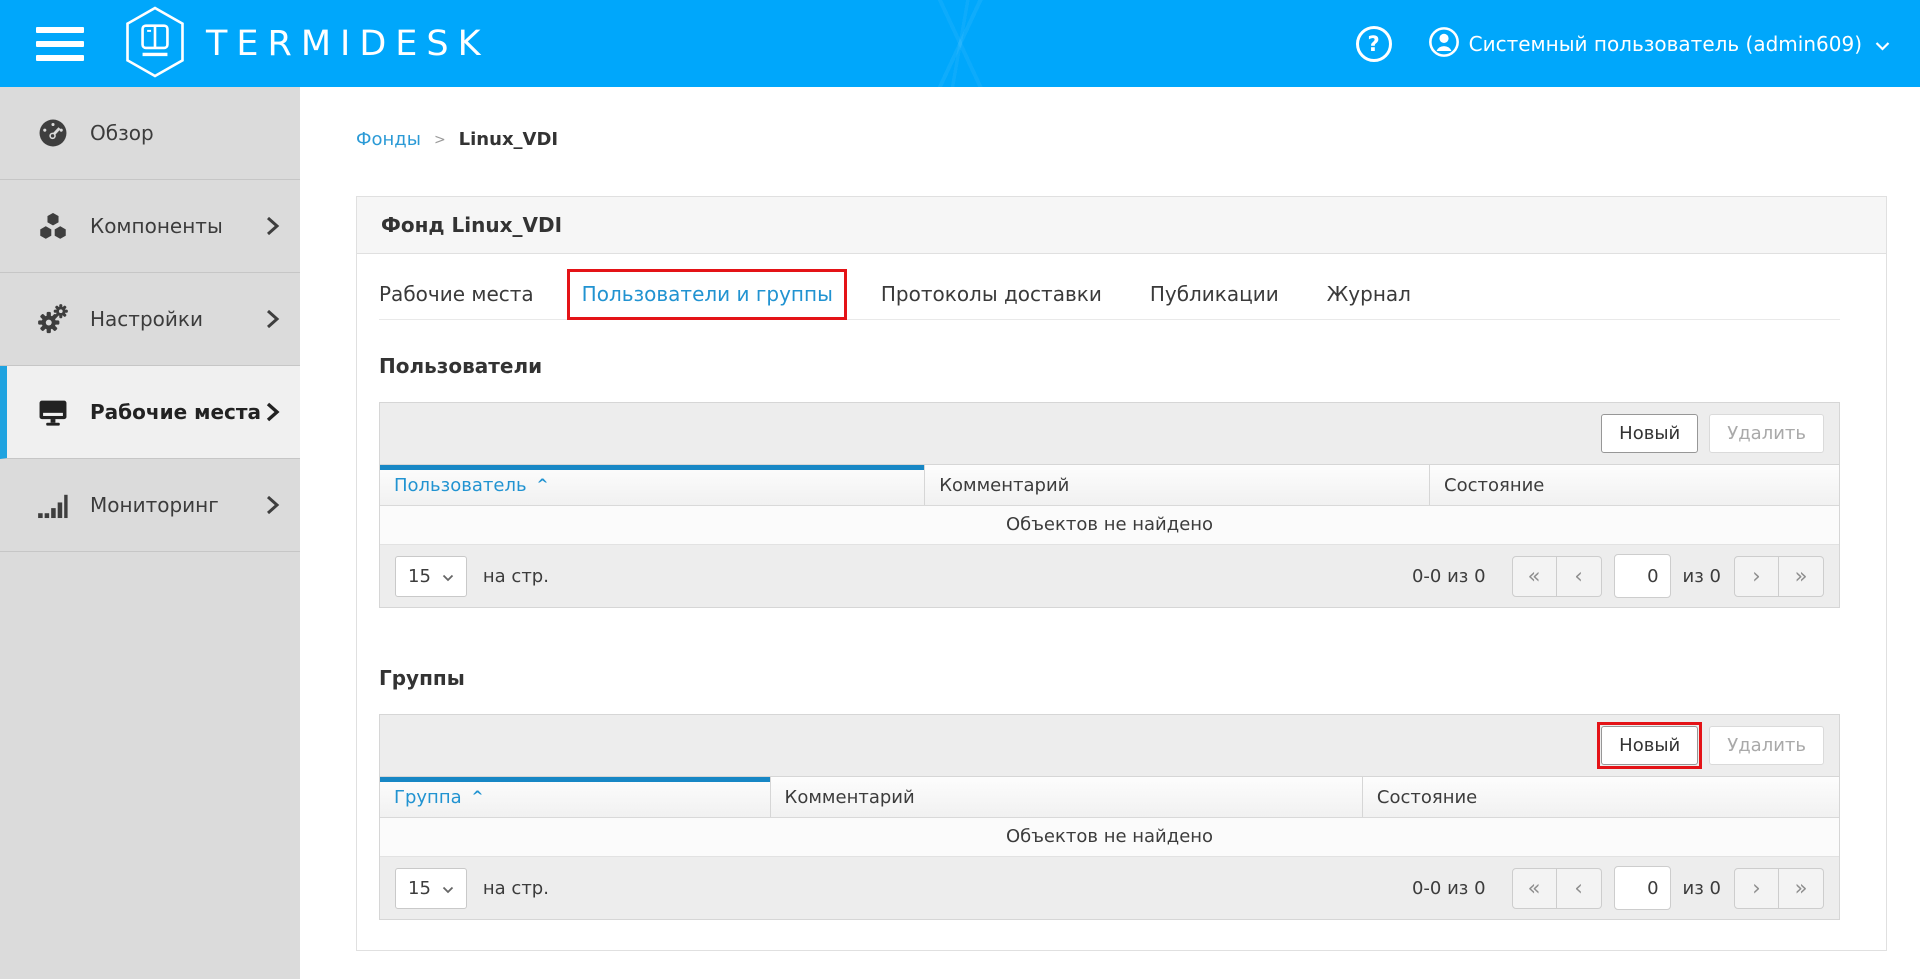 The image size is (1920, 979). Describe the element at coordinates (1650, 745) in the screenshot. I see `groups-new-button: Новый` at that location.